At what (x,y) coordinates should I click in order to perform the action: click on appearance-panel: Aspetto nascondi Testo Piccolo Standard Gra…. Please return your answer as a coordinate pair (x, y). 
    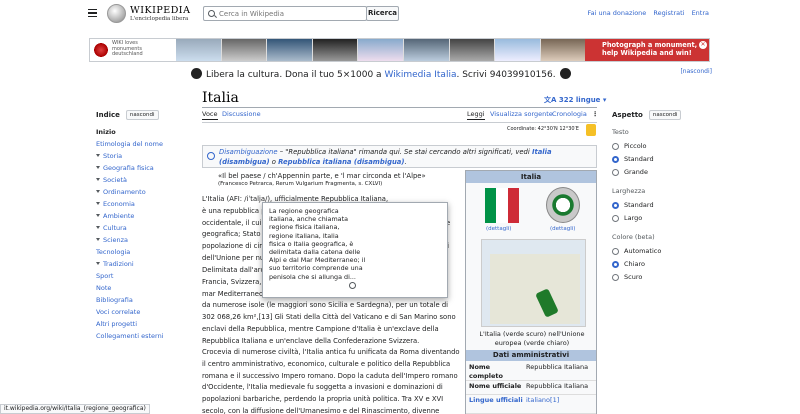
    Looking at the image, I should click on (657, 197).